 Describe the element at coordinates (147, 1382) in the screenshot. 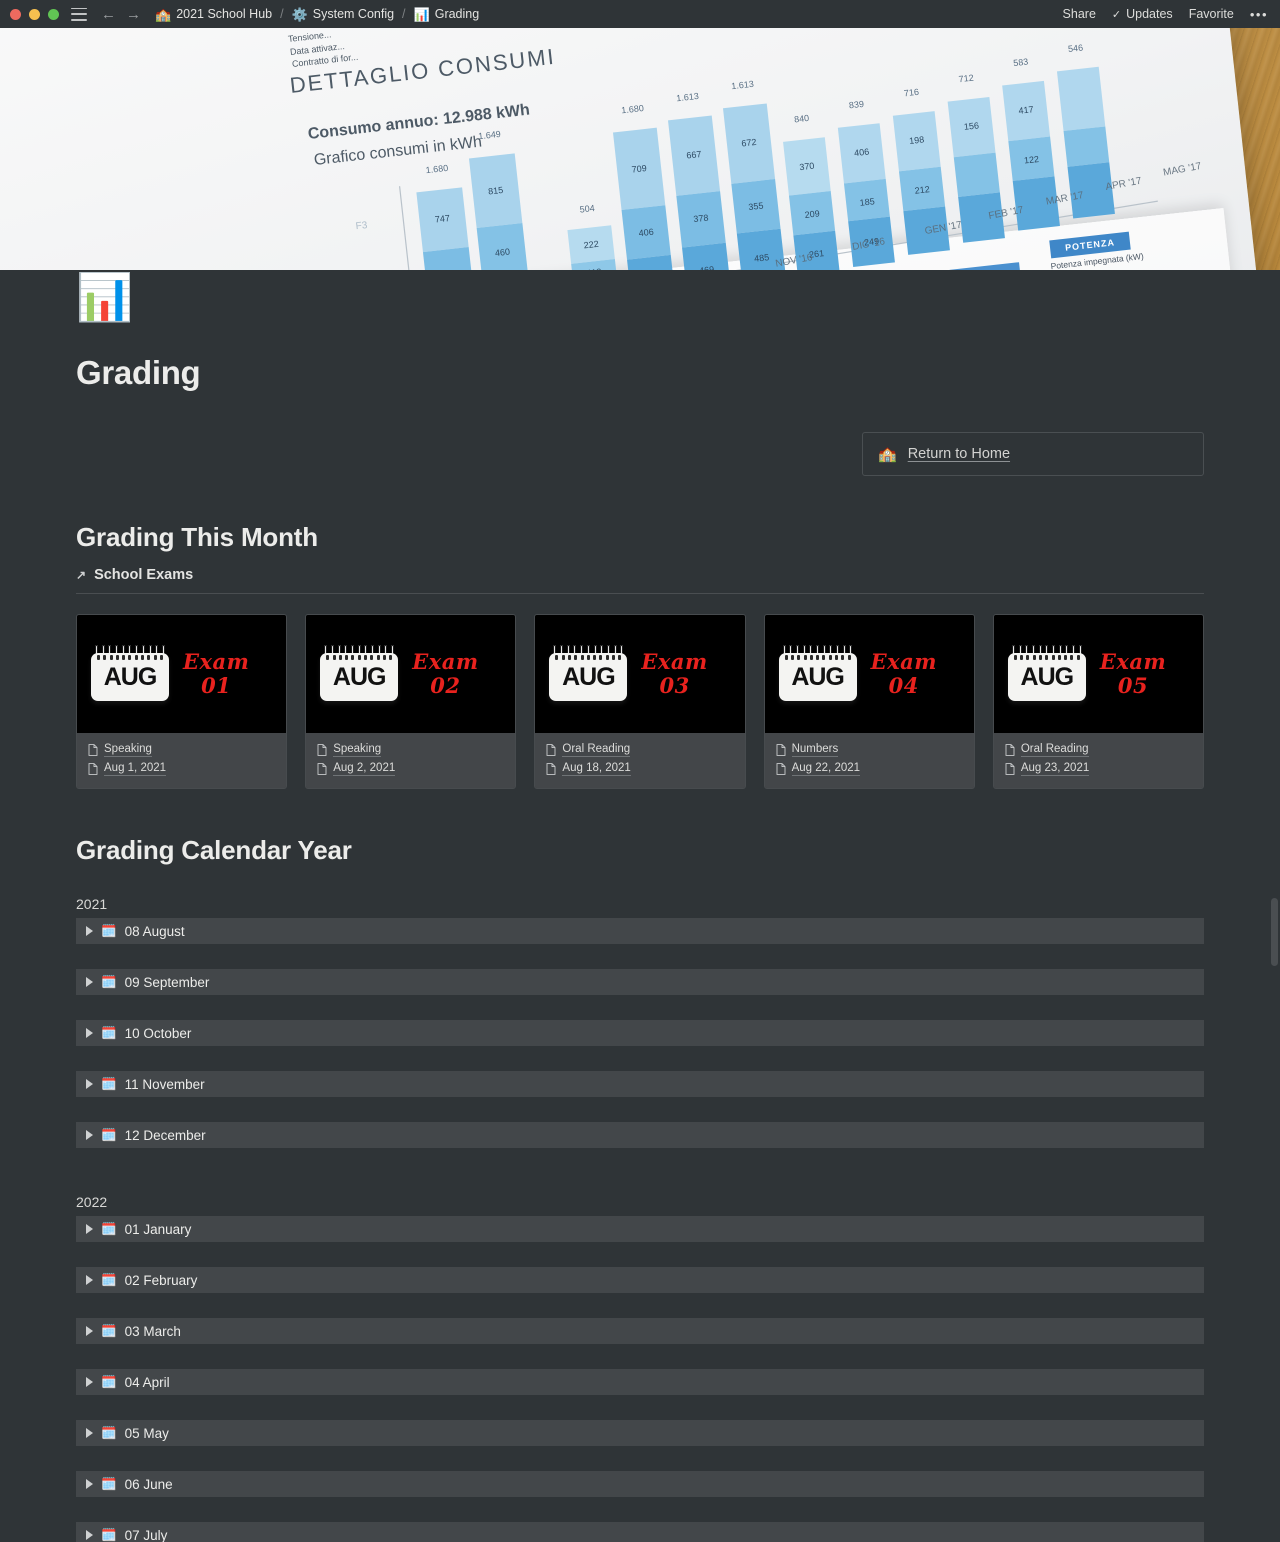

I see `calendar-month-label: 04 April` at that location.